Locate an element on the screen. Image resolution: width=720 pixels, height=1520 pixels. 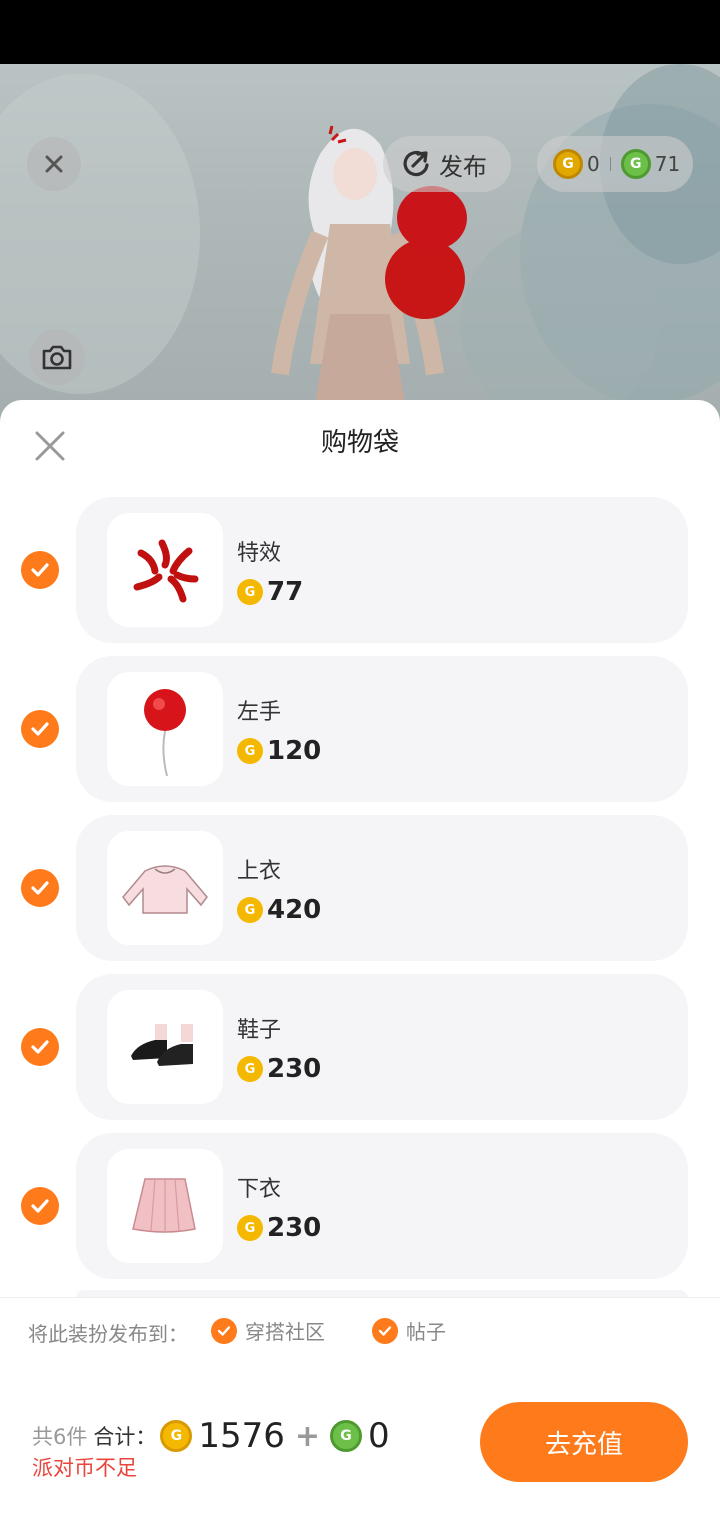
checkout-footer: 共6件 合计： G 1576 + G 0 派对币不足 去充值 is located at coordinates (360, 1443).